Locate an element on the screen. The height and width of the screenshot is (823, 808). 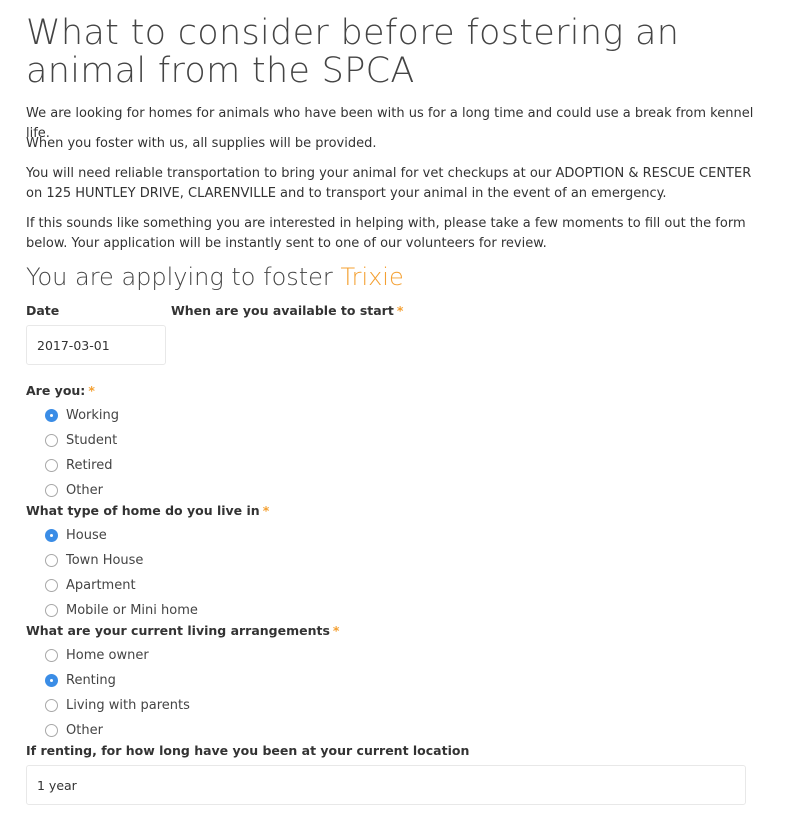
radio-student: Student is located at coordinates (81, 440).